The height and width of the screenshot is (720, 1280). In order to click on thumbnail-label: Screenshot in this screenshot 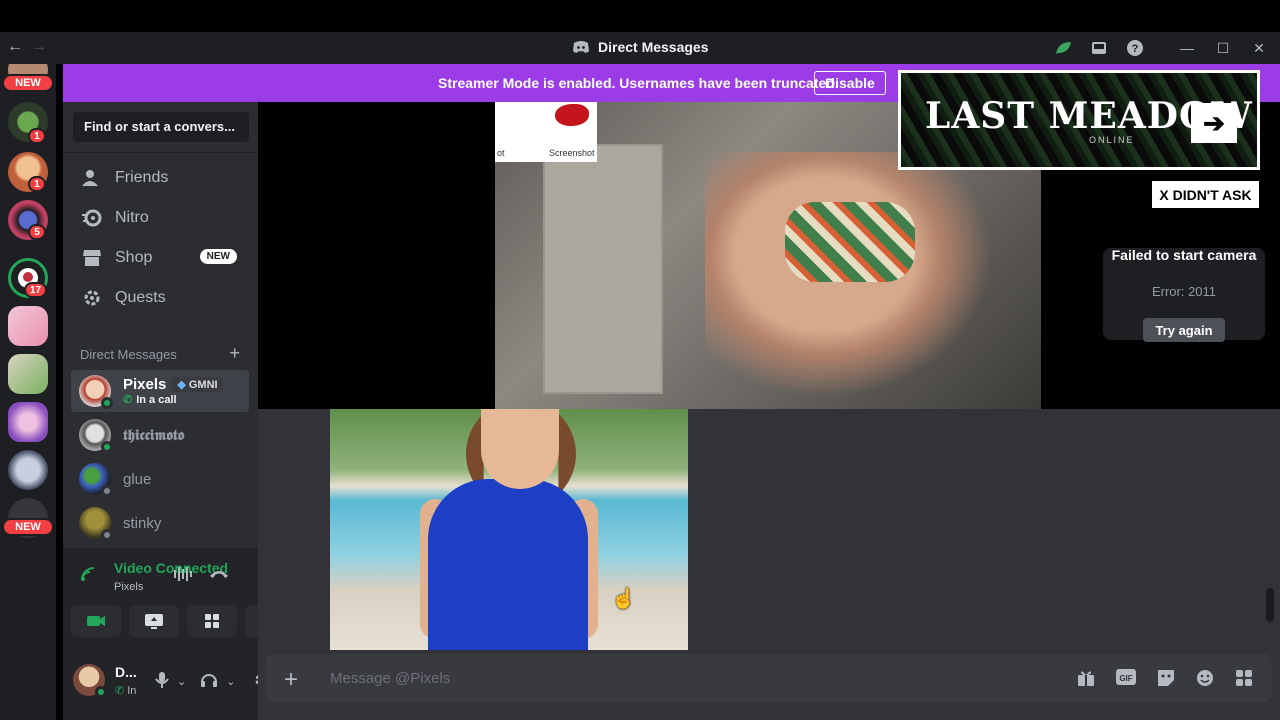, I will do `click(572, 153)`.